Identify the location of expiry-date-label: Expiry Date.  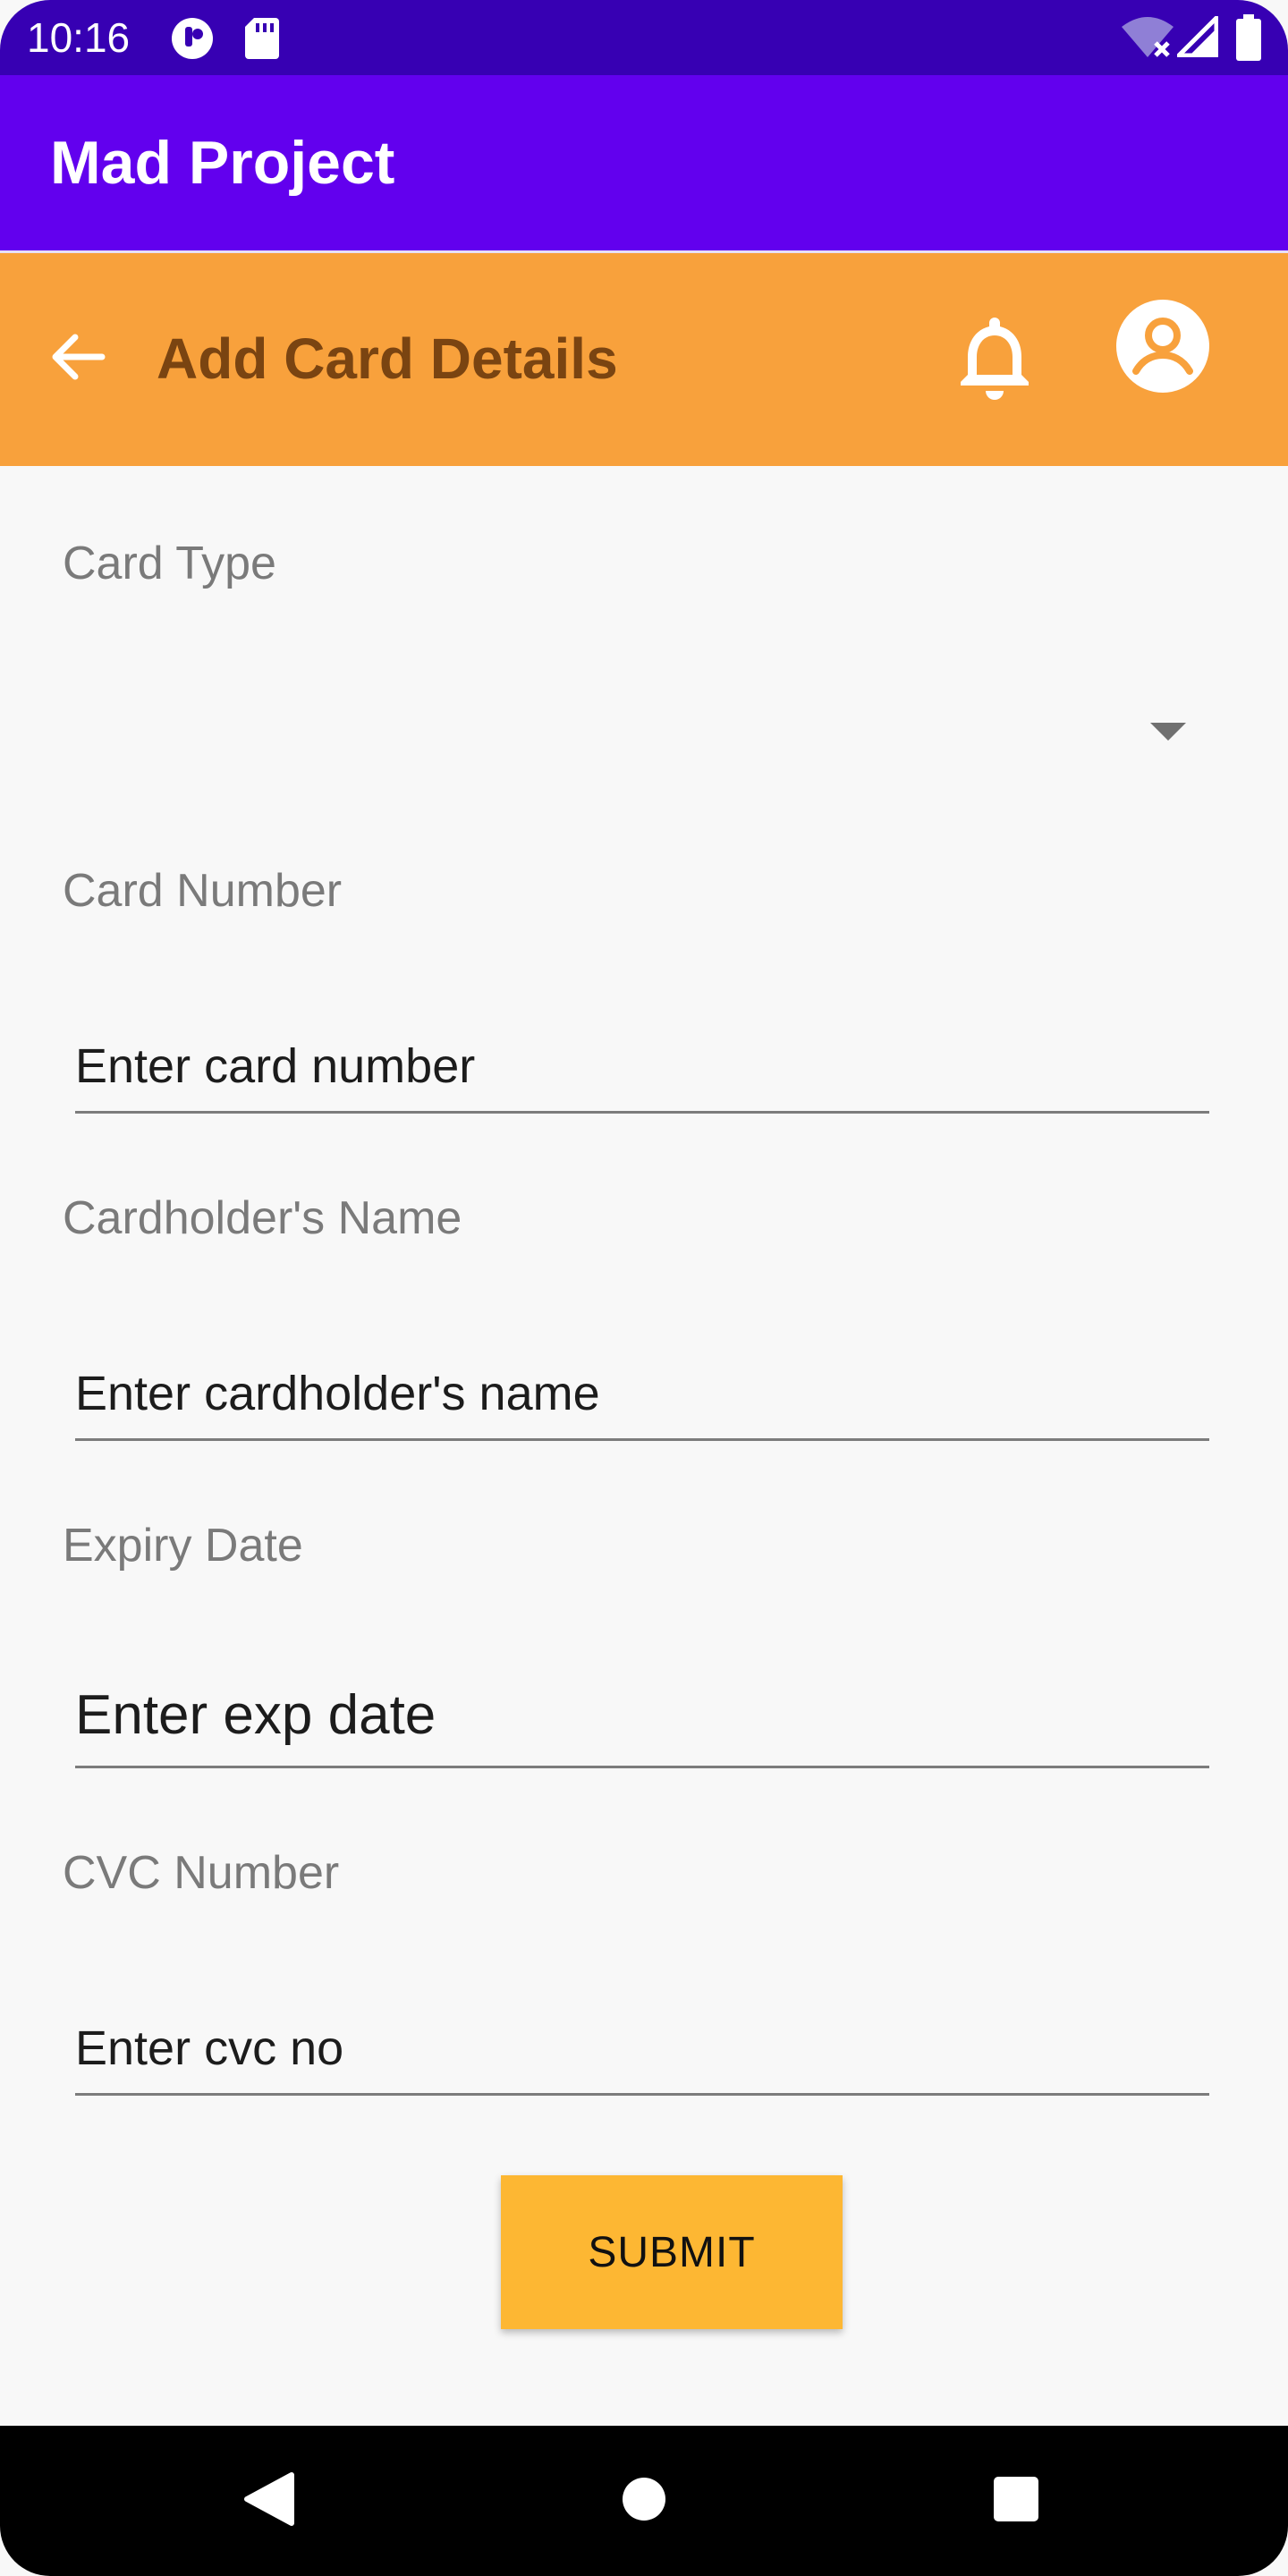
(183, 1546).